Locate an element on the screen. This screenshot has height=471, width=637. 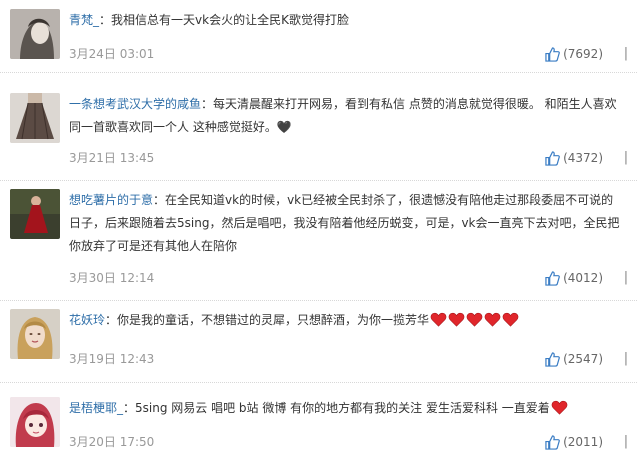
comment-meta: 3月21日 13:45 (4372) | is located at coordinates (353, 158).